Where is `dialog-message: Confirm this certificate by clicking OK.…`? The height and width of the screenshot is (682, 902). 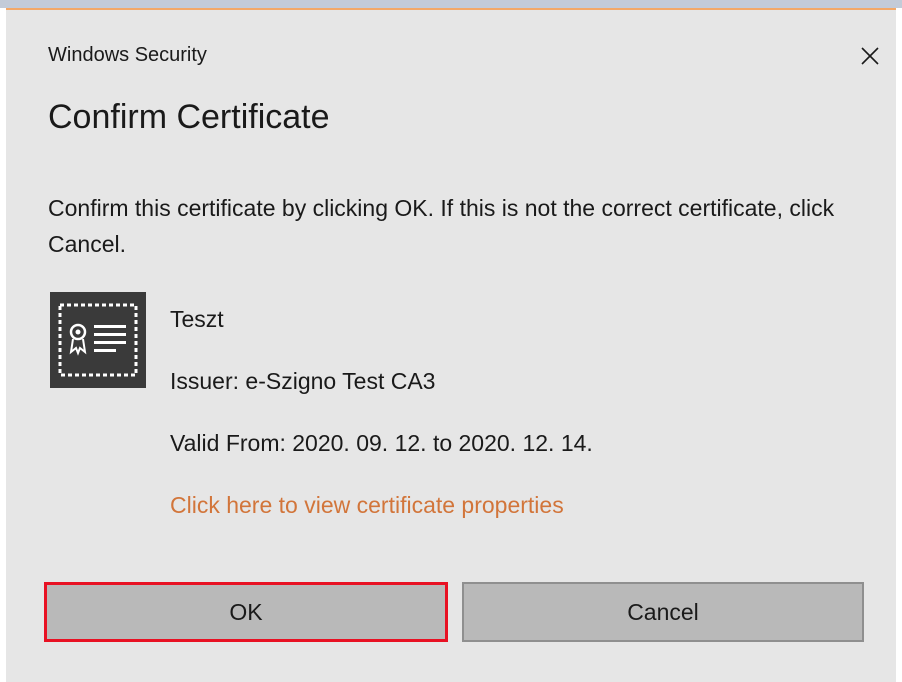
dialog-message: Confirm this certificate by clicking OK.… is located at coordinates (441, 226).